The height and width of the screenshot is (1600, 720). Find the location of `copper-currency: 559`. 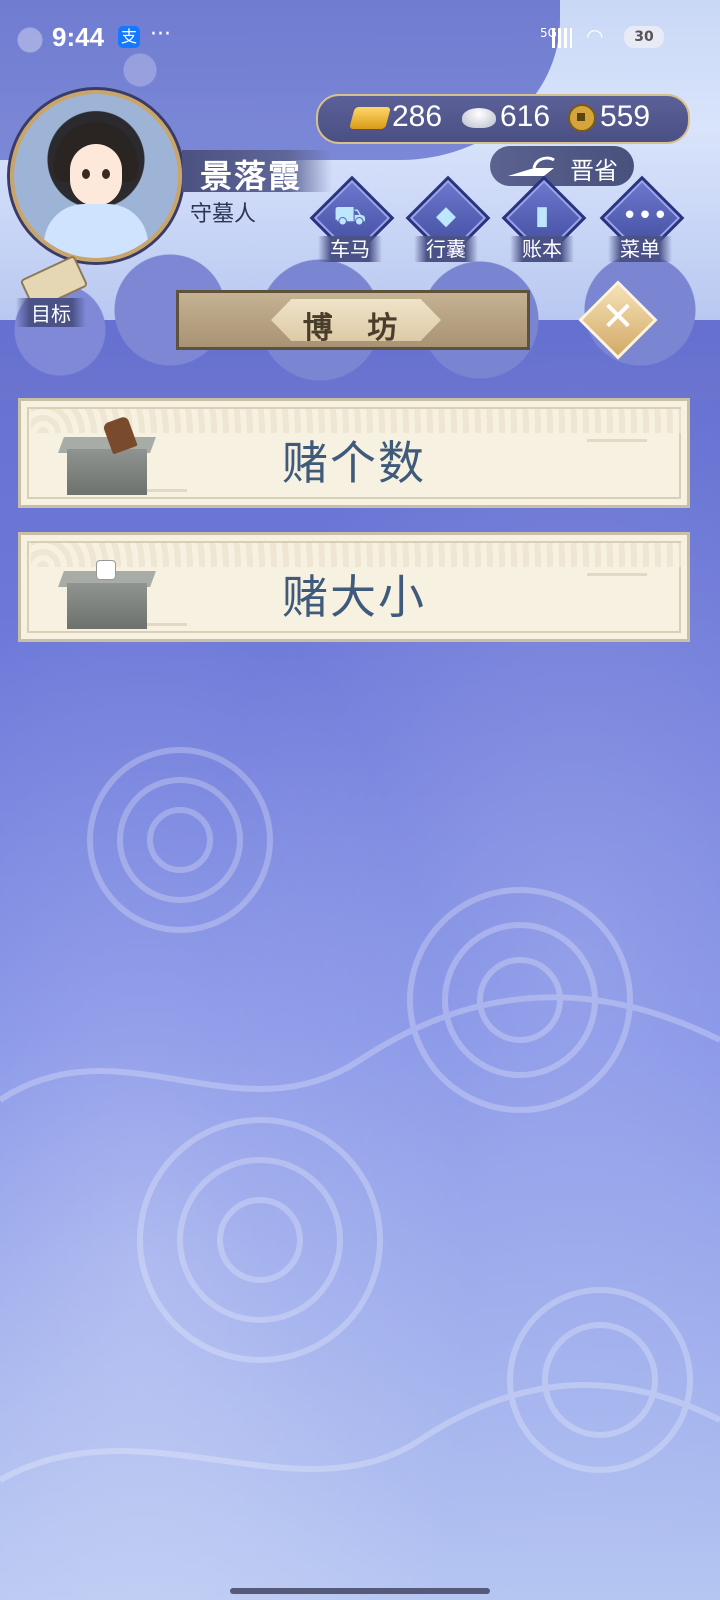

copper-currency: 559 is located at coordinates (609, 119).